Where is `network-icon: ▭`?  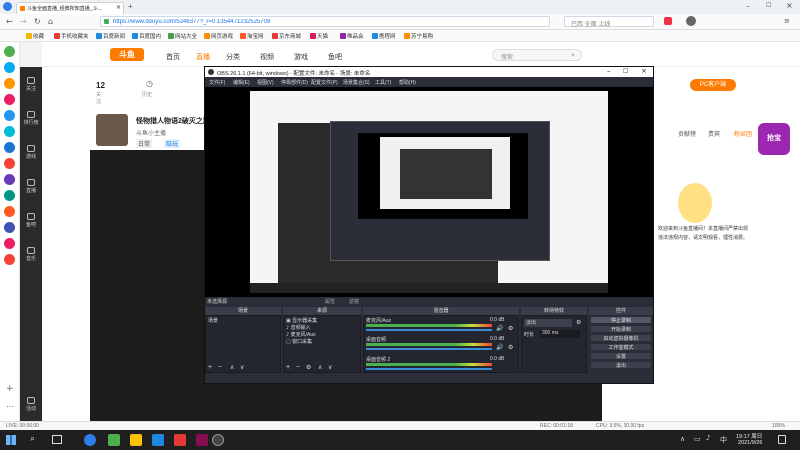
network-icon: ▭ is located at coordinates (697, 439).